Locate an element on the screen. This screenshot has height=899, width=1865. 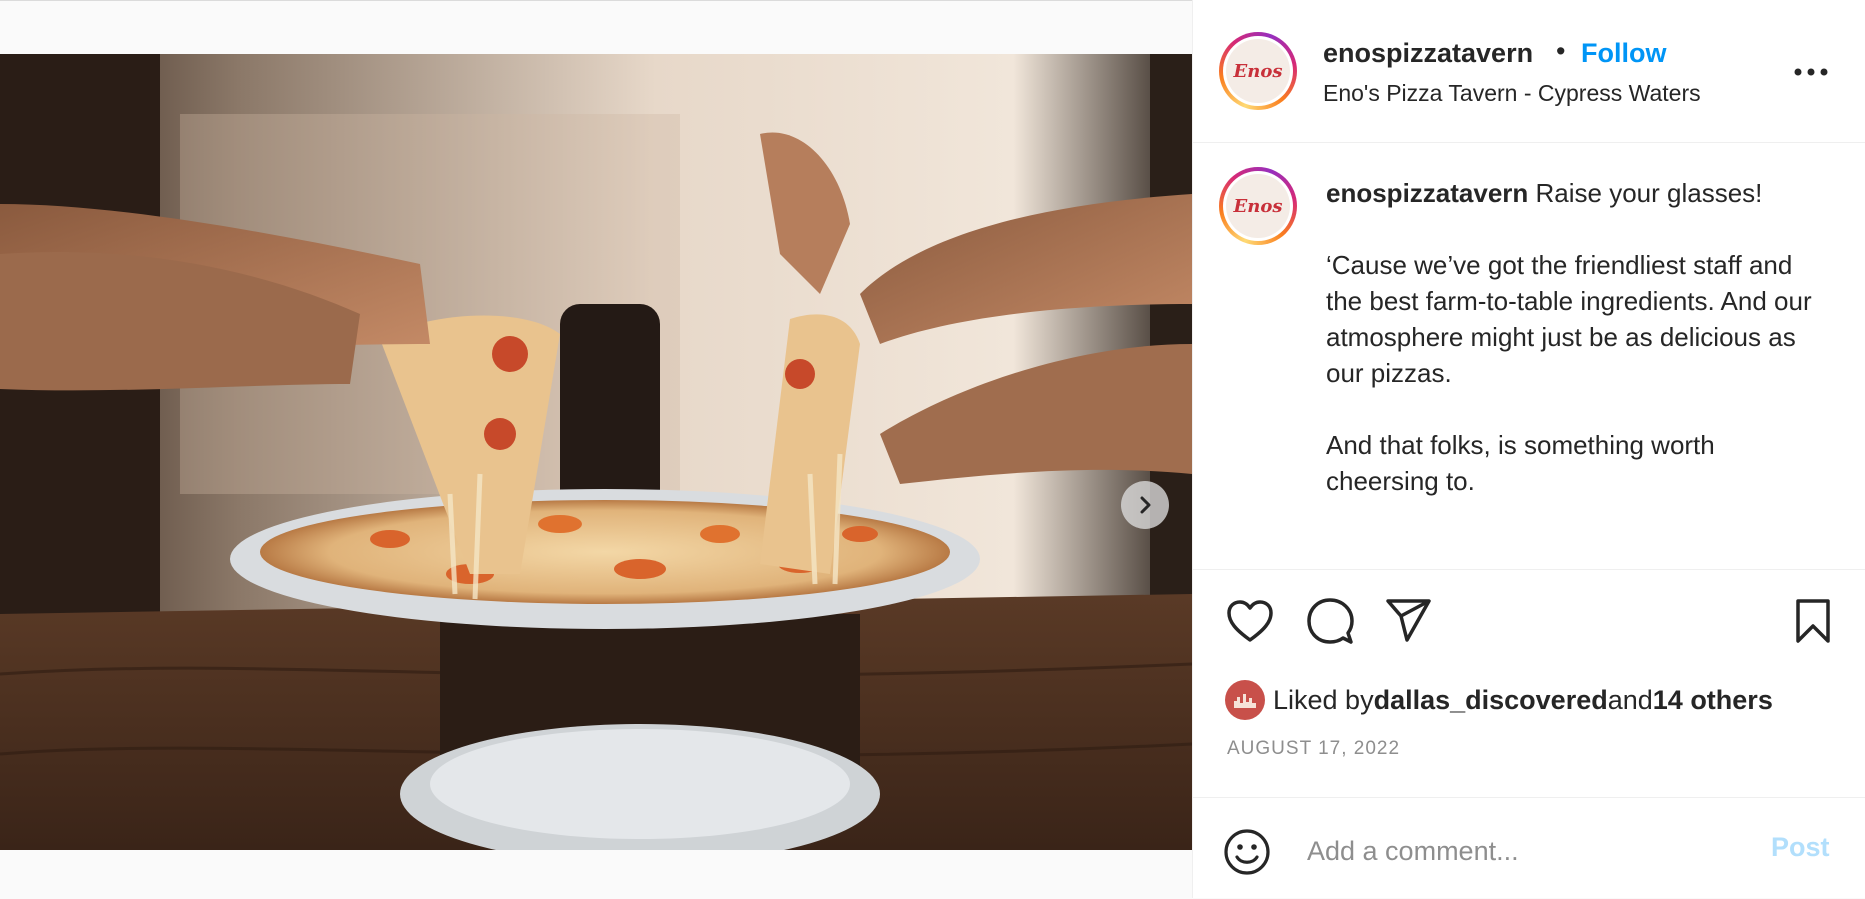
next-slide-button is located at coordinates (1145, 505).